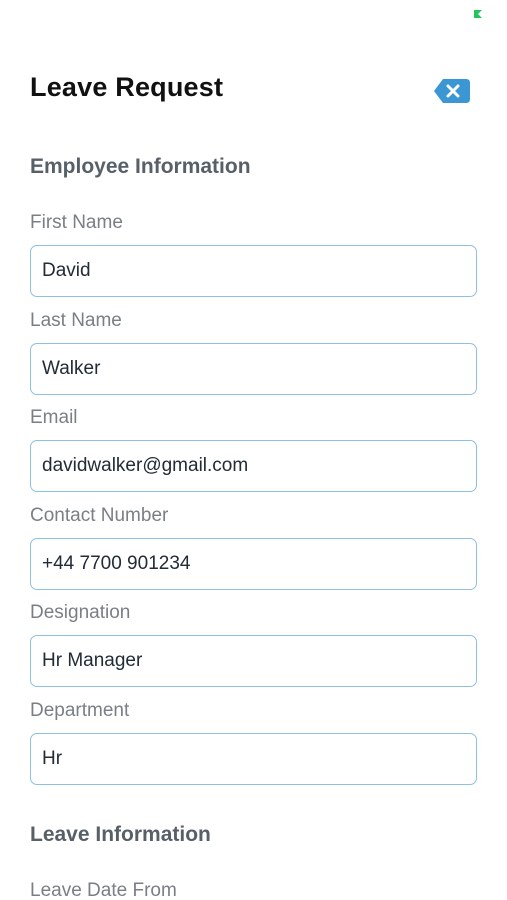 The image size is (507, 900). I want to click on section-title-employee-information: Employee Information, so click(140, 166).